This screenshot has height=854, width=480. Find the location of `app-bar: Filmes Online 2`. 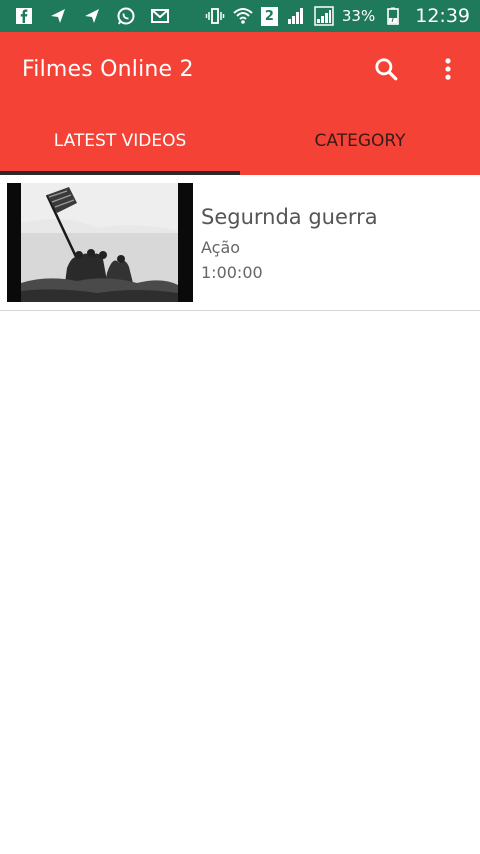

app-bar: Filmes Online 2 is located at coordinates (240, 69).